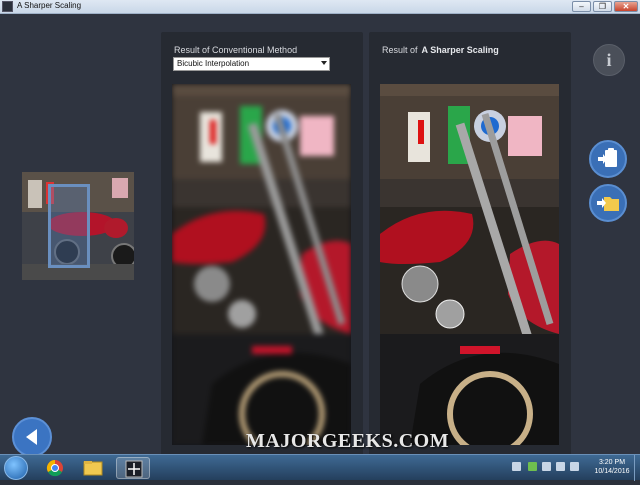 The width and height of the screenshot is (640, 485). I want to click on save-to-folder-button, so click(608, 203).